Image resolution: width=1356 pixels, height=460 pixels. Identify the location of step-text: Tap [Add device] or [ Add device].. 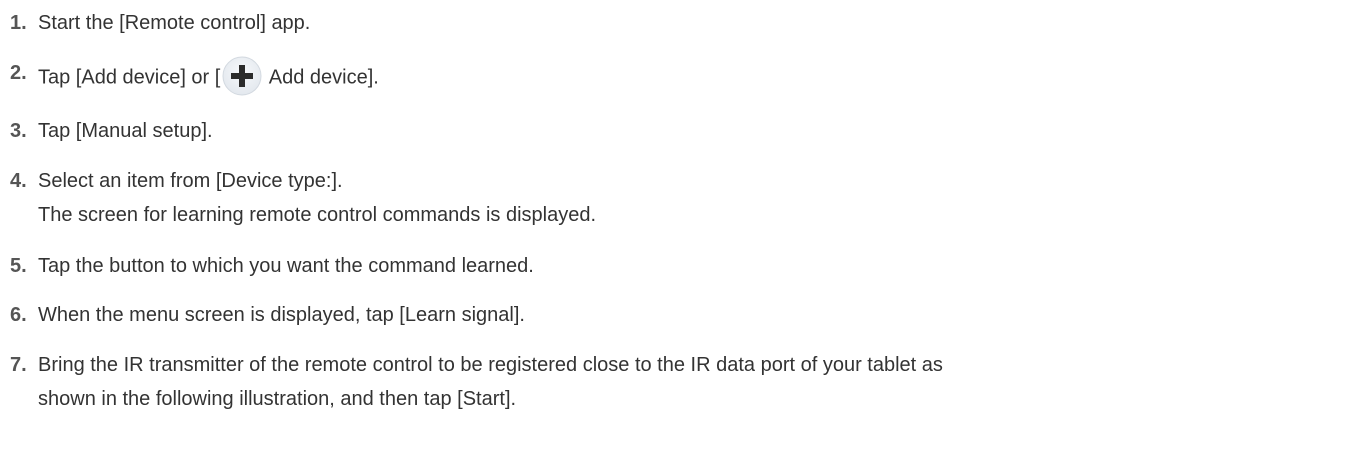
(689, 77).